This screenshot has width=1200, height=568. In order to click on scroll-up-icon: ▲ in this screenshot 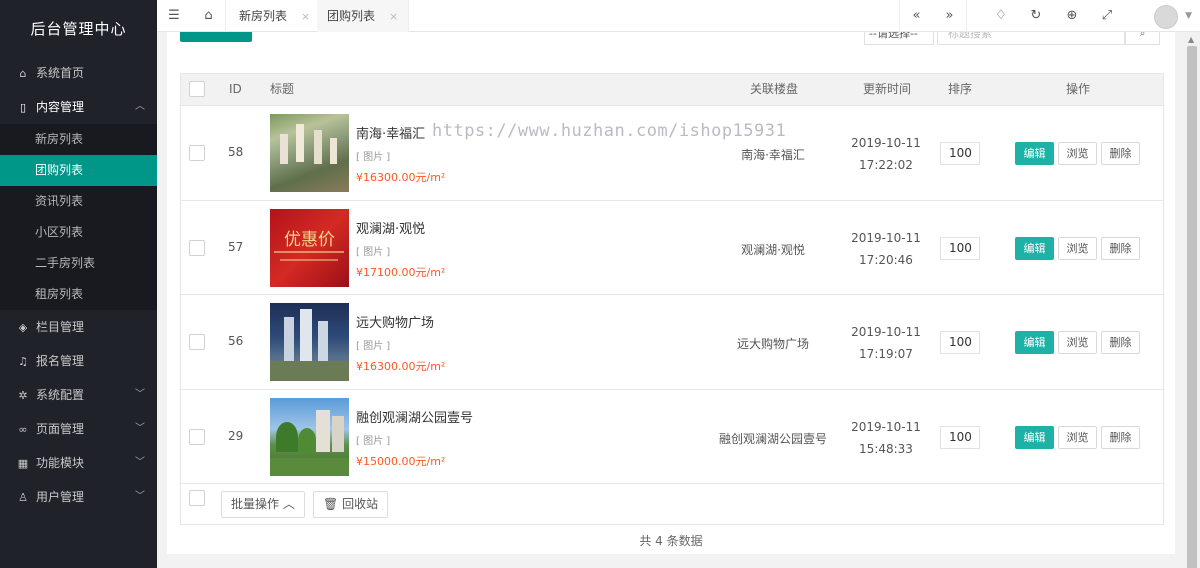, I will do `click(1191, 39)`.